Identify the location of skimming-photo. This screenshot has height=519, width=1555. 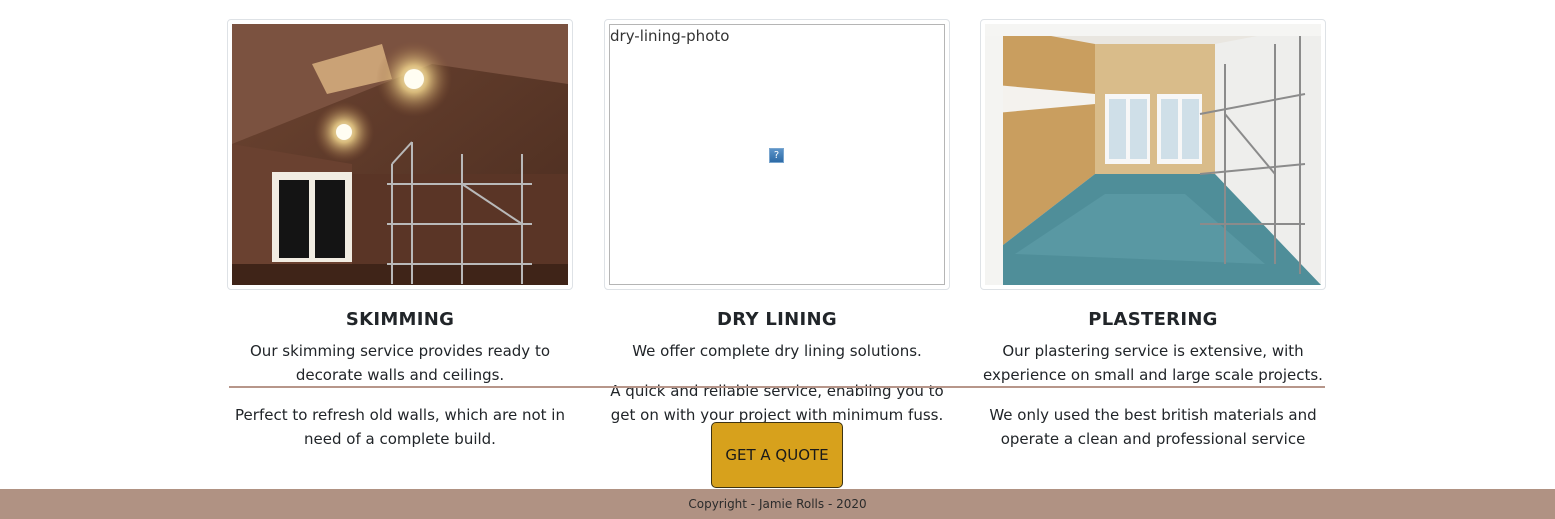
(400, 154).